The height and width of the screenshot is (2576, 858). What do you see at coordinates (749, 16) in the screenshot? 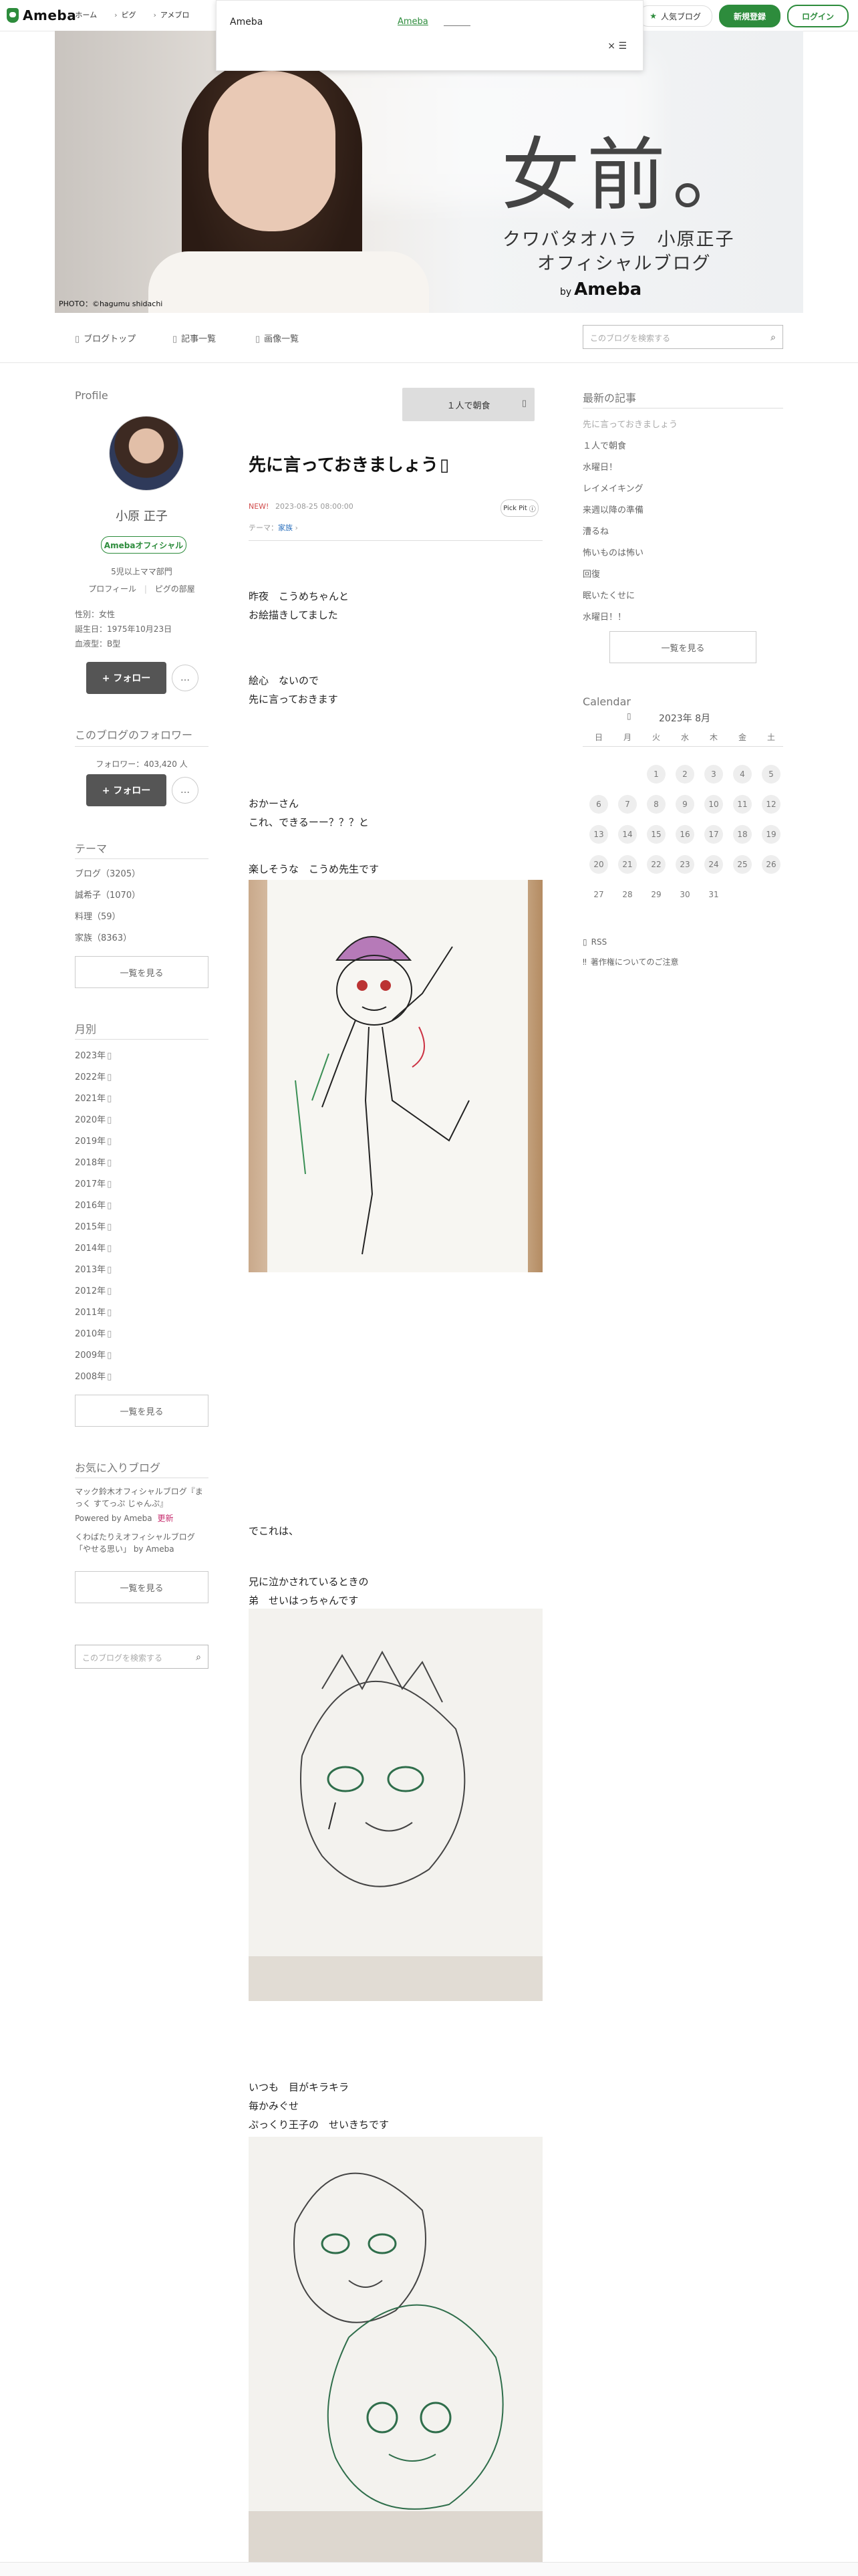
I see `signup-button: 新規登録` at bounding box center [749, 16].